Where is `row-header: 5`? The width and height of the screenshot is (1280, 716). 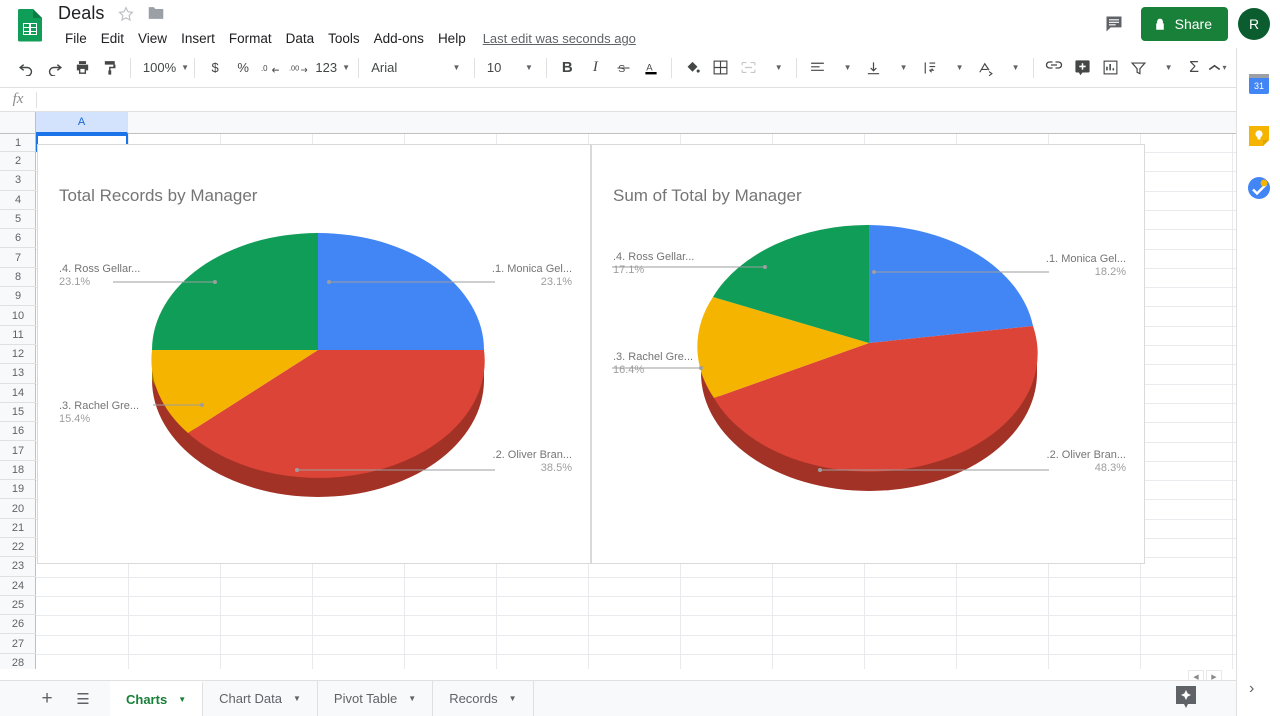 row-header: 5 is located at coordinates (18, 220).